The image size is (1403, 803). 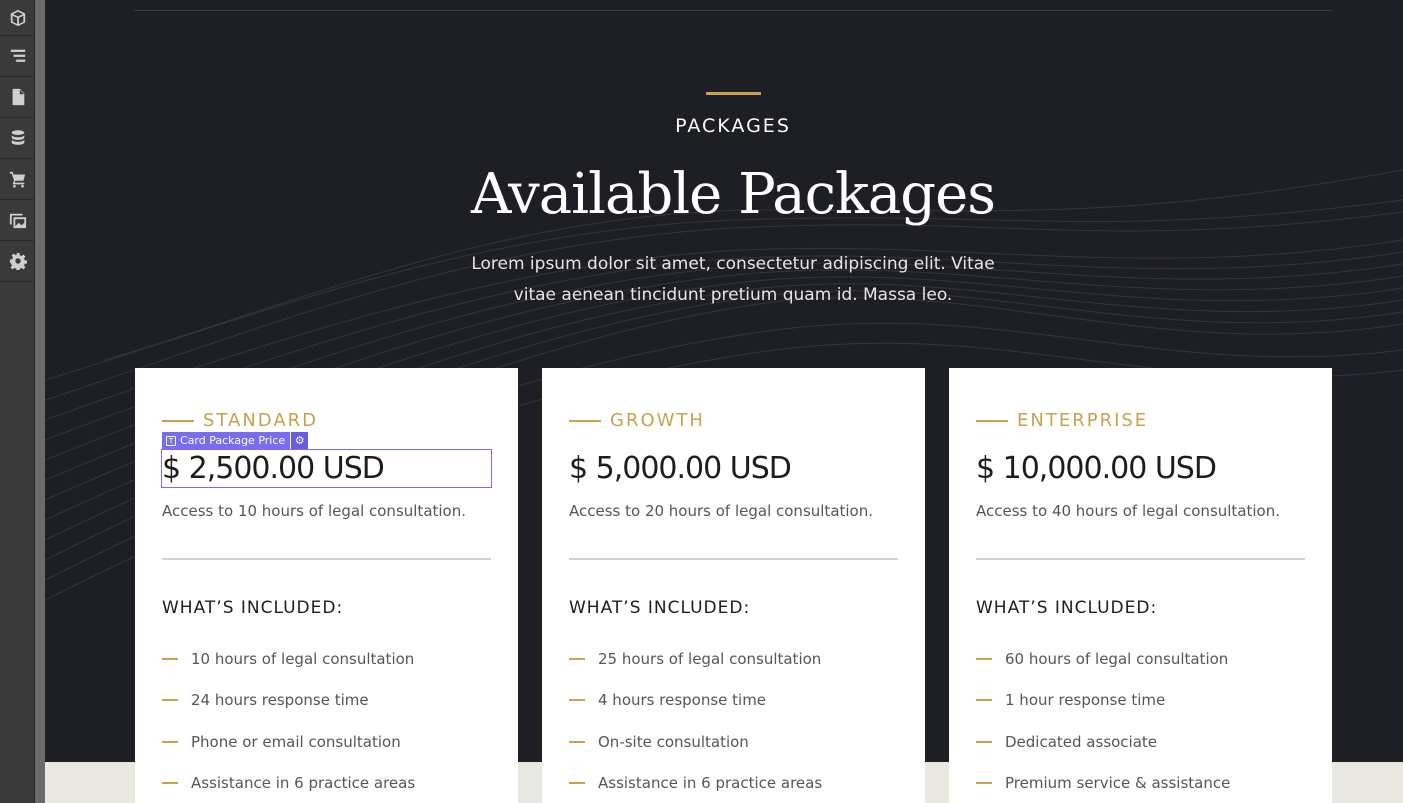 I want to click on cube-icon, so click(x=17, y=17).